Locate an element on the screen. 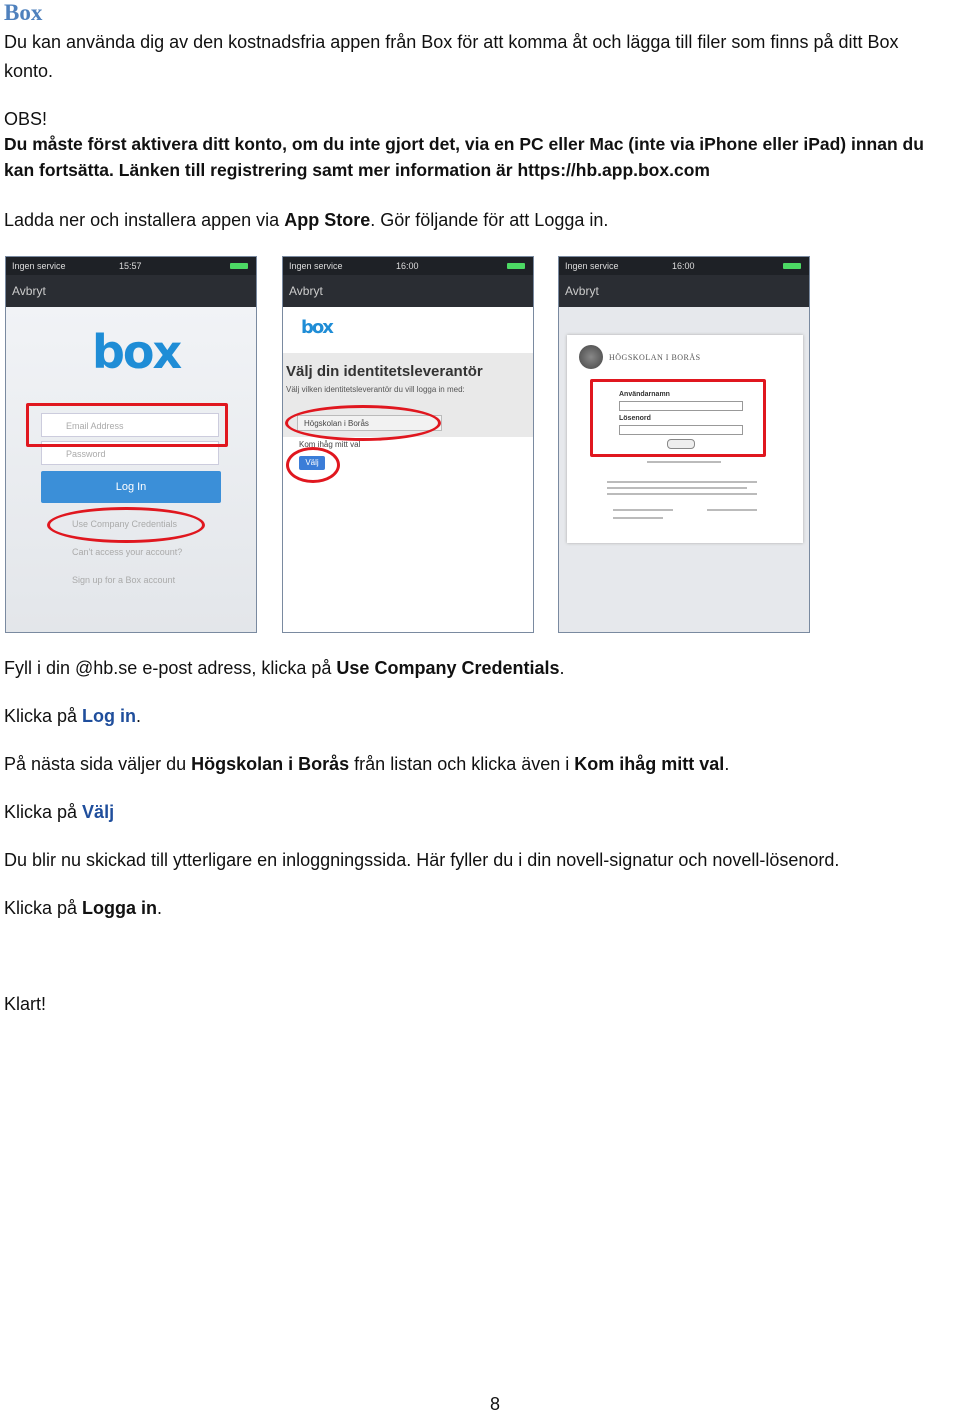 This screenshot has height=1415, width=960. highlight-email-rect is located at coordinates (127, 425).